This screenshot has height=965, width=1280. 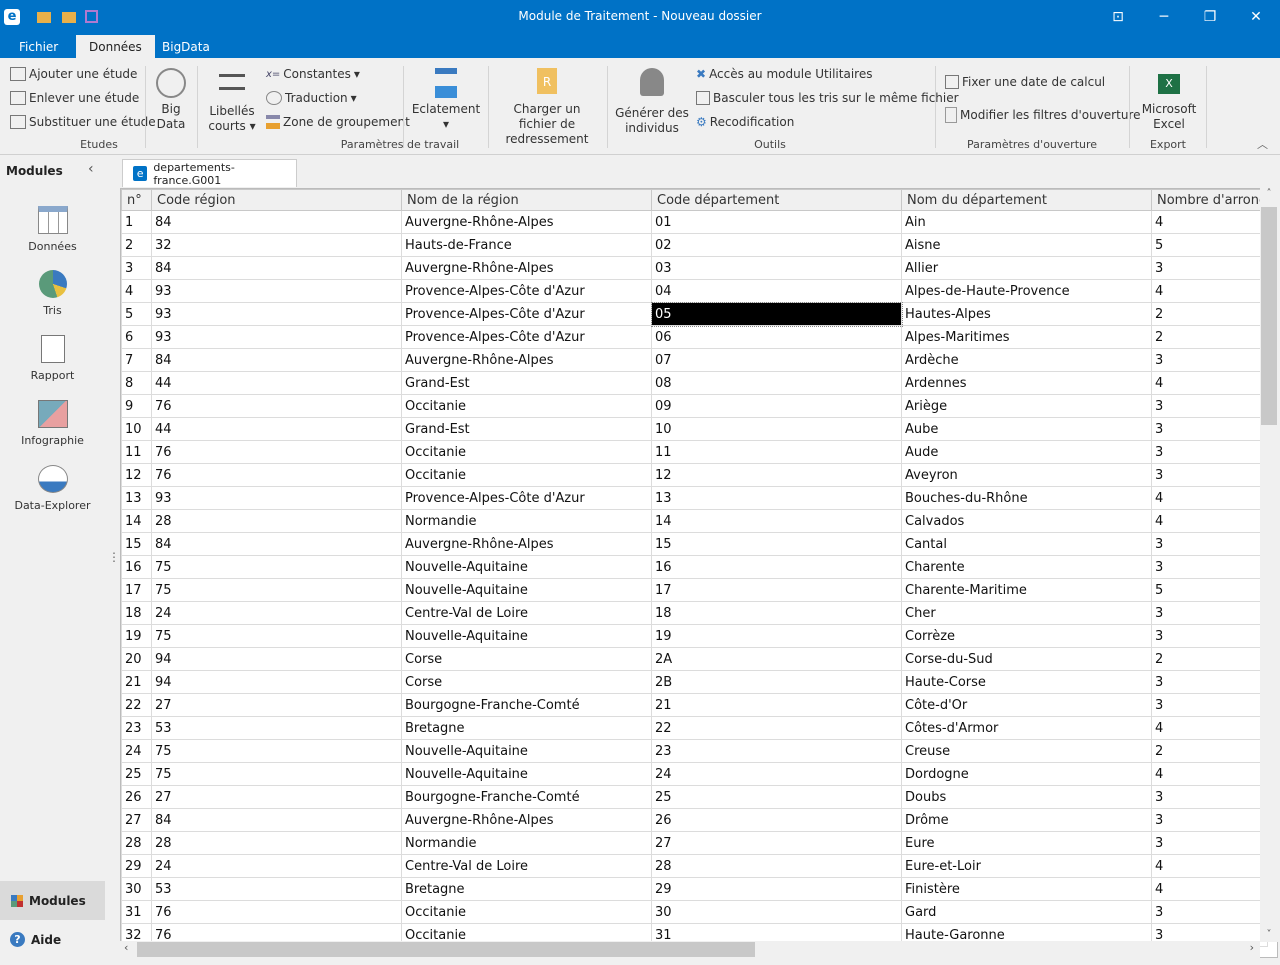 What do you see at coordinates (136, 360) in the screenshot?
I see `row-number: 7` at bounding box center [136, 360].